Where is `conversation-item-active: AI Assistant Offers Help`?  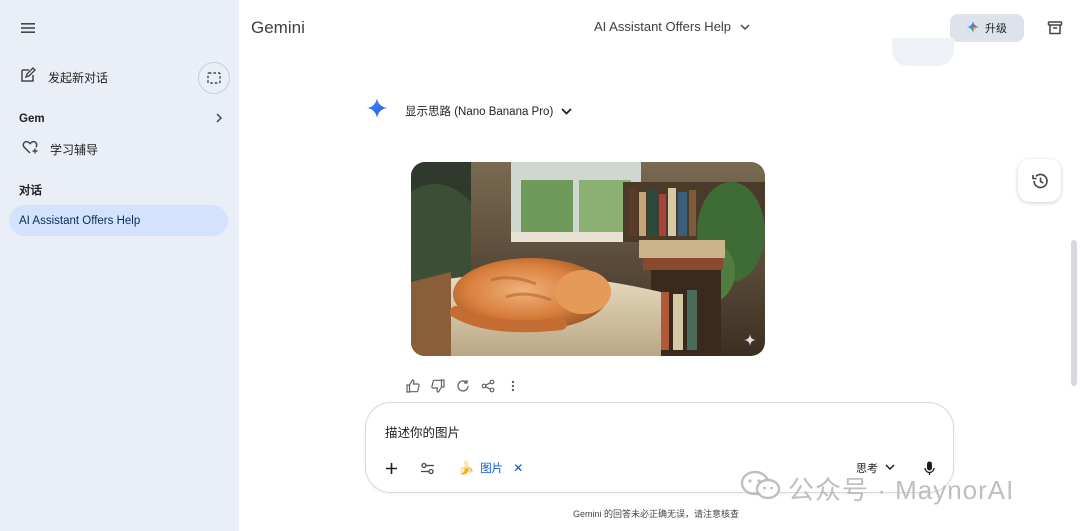 conversation-item-active: AI Assistant Offers Help is located at coordinates (118, 220).